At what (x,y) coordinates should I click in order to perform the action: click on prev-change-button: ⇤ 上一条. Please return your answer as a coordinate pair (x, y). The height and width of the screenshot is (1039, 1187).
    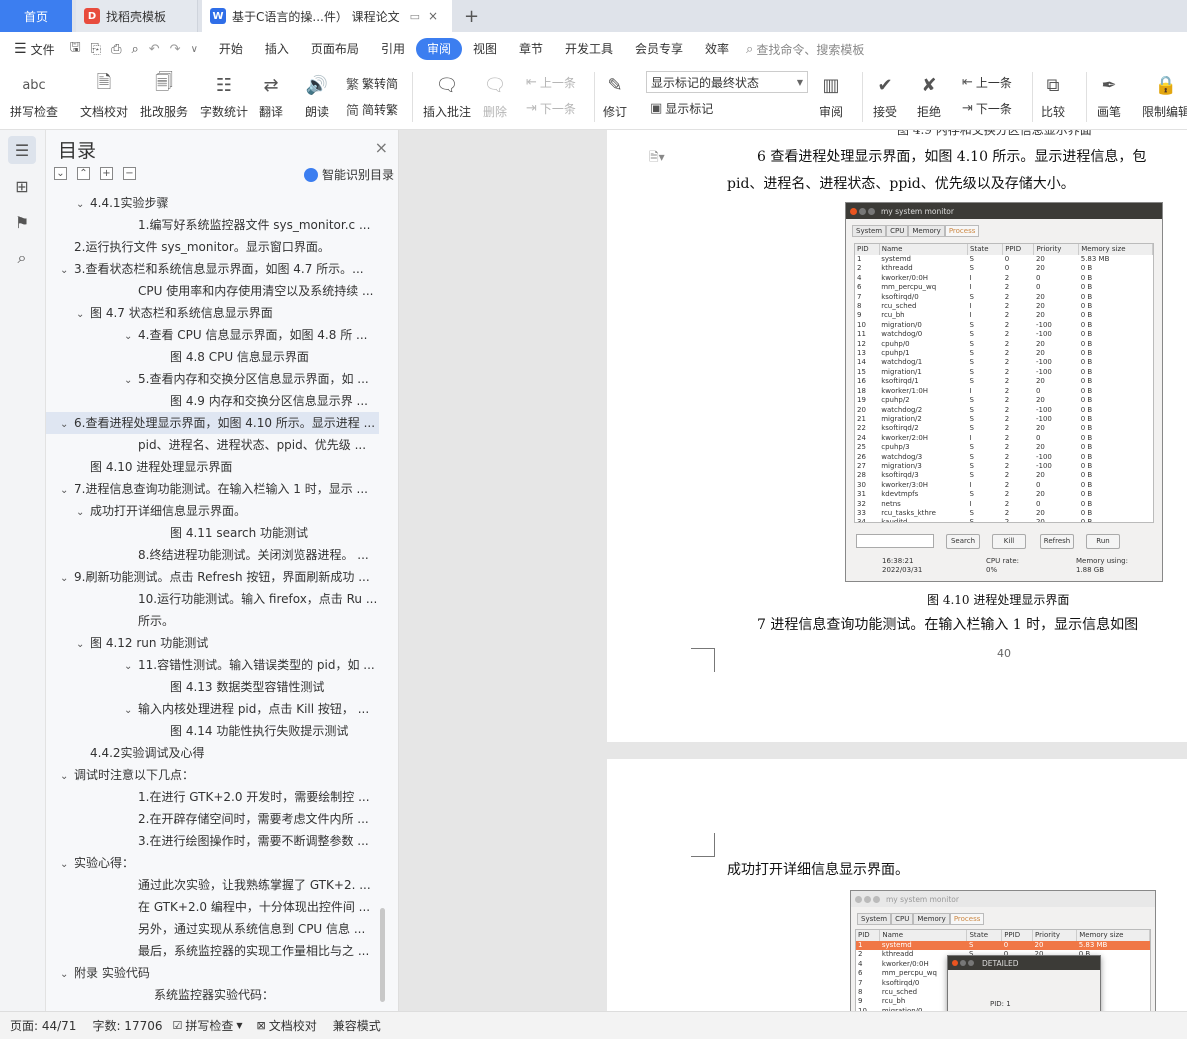
    Looking at the image, I should click on (987, 82).